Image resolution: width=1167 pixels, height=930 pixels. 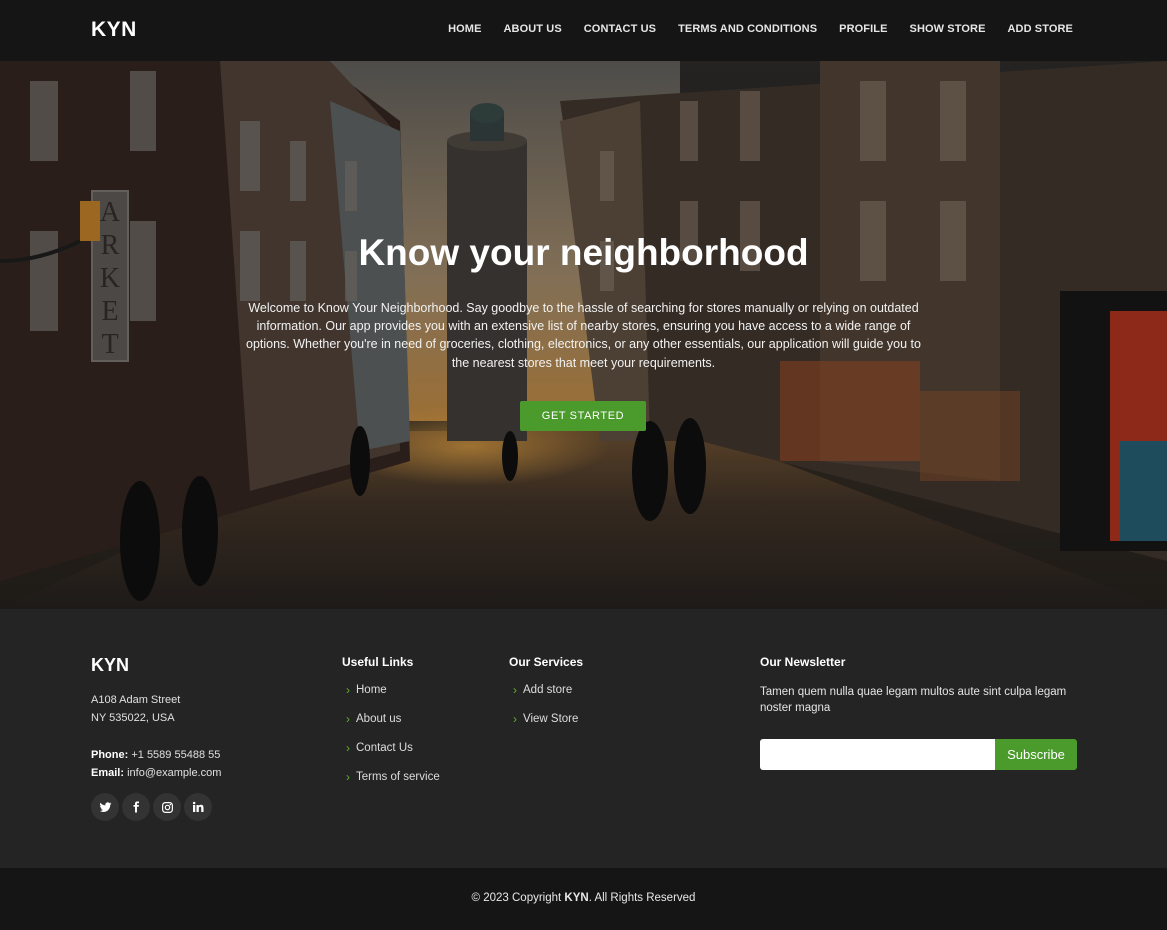 I want to click on footer-link-label: Terms of service, so click(x=398, y=777).